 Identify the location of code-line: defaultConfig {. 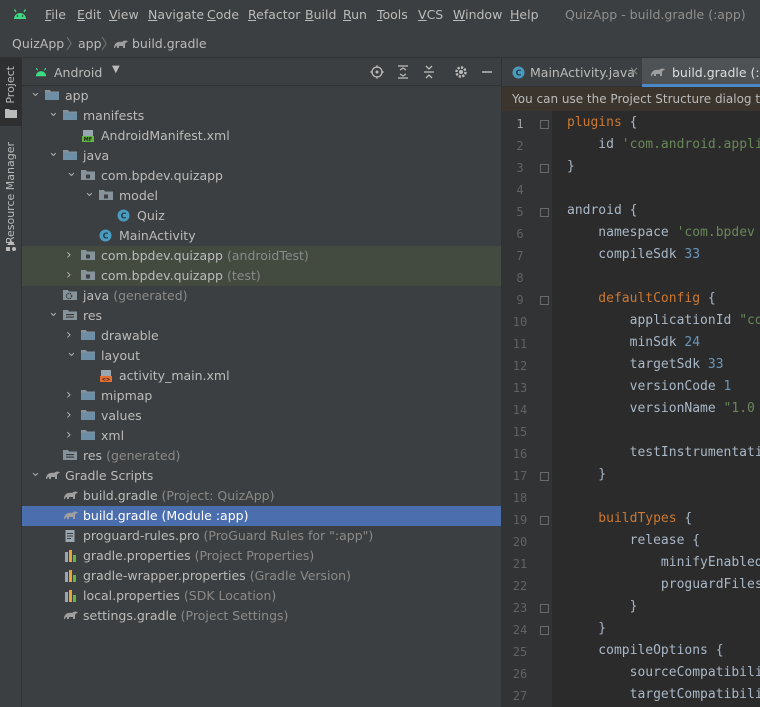
(641, 298).